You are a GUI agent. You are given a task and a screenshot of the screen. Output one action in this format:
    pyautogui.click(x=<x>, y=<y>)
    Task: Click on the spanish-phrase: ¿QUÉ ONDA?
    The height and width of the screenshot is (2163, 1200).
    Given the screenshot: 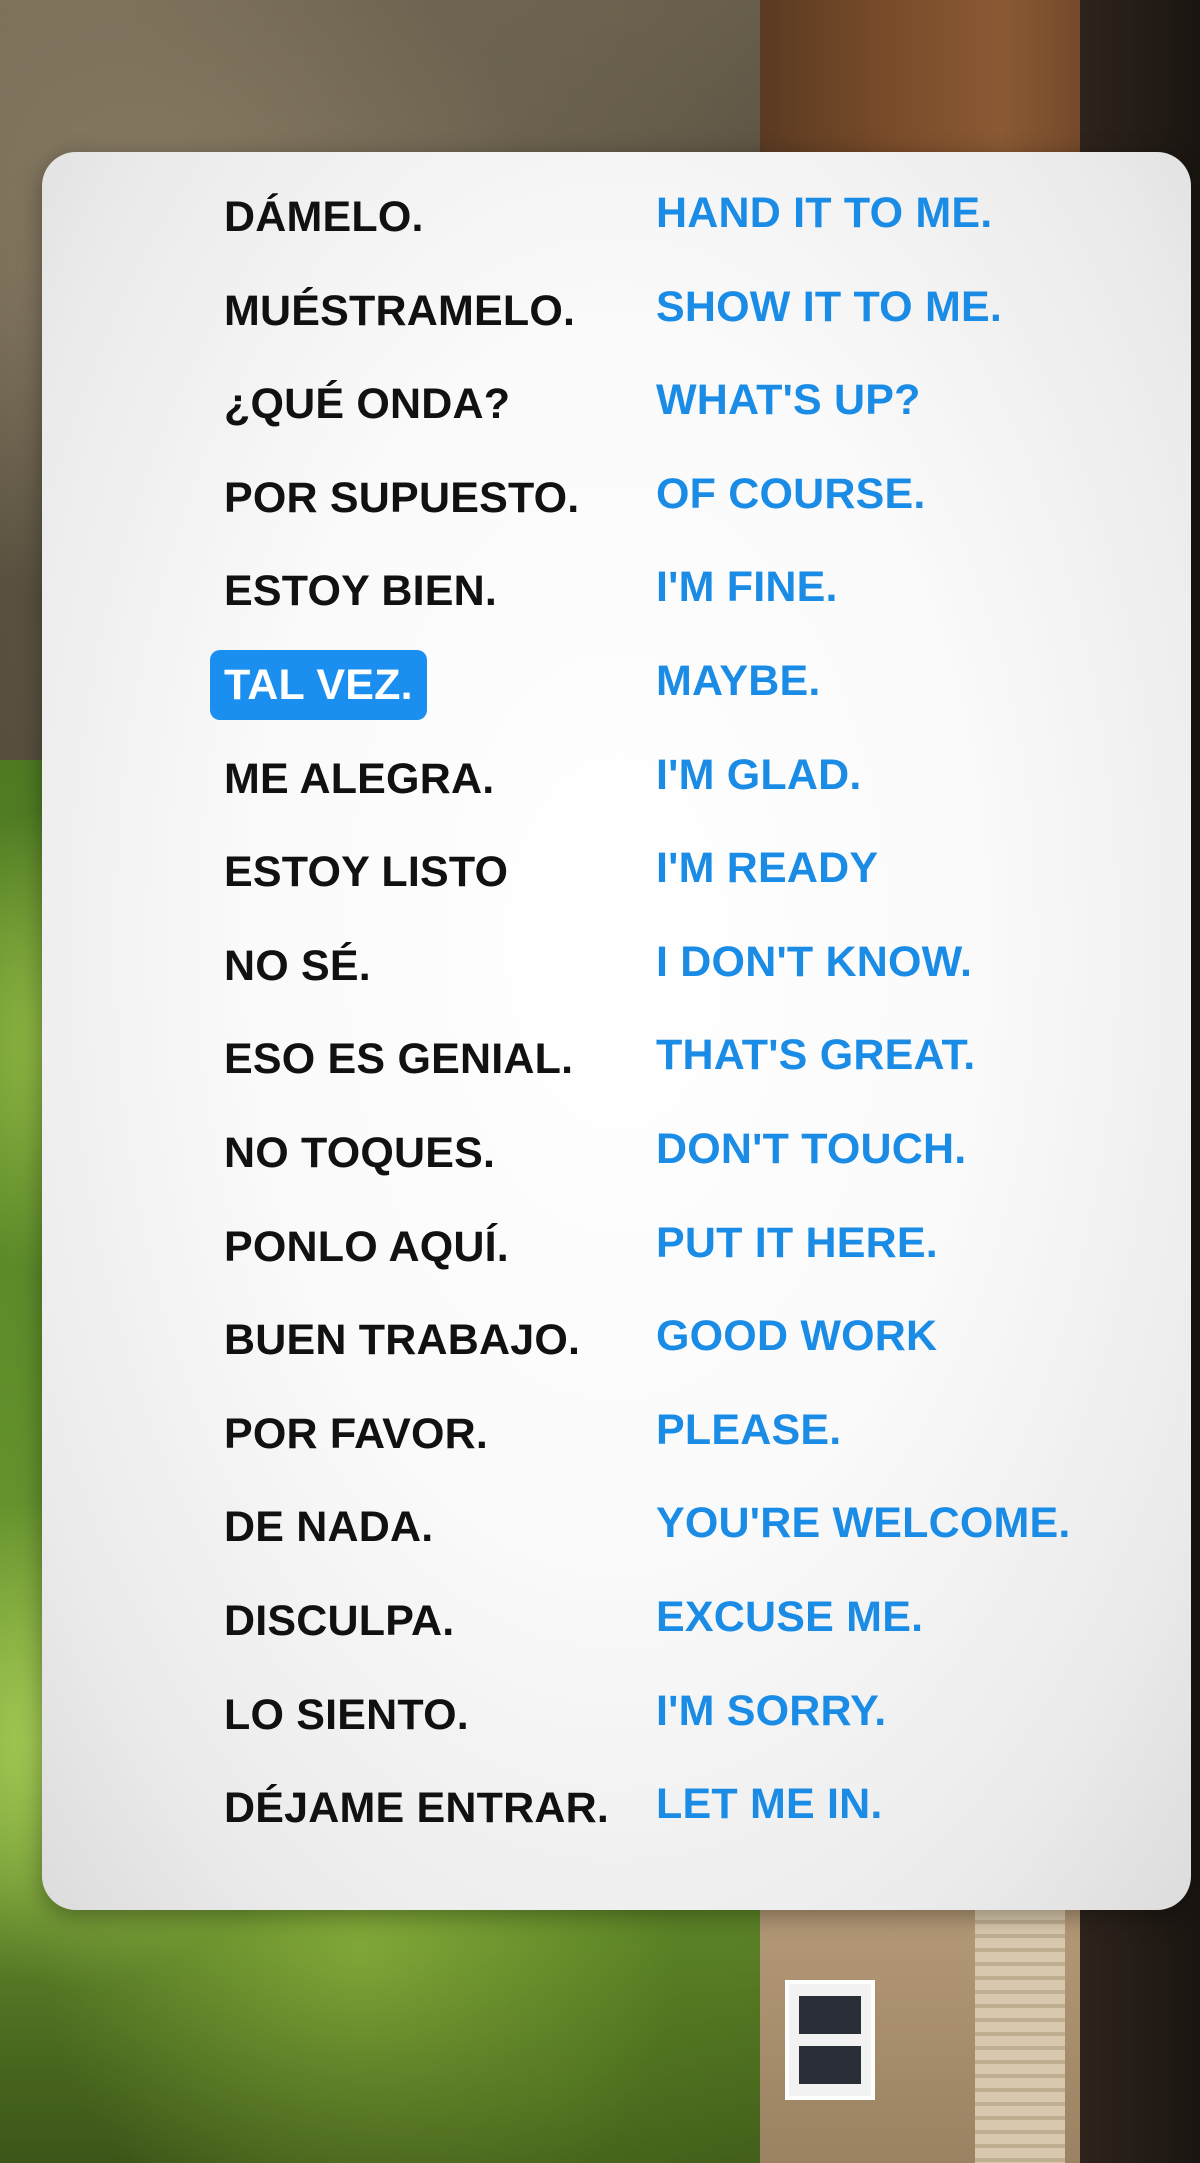 What is the action you would take?
    pyautogui.click(x=367, y=404)
    